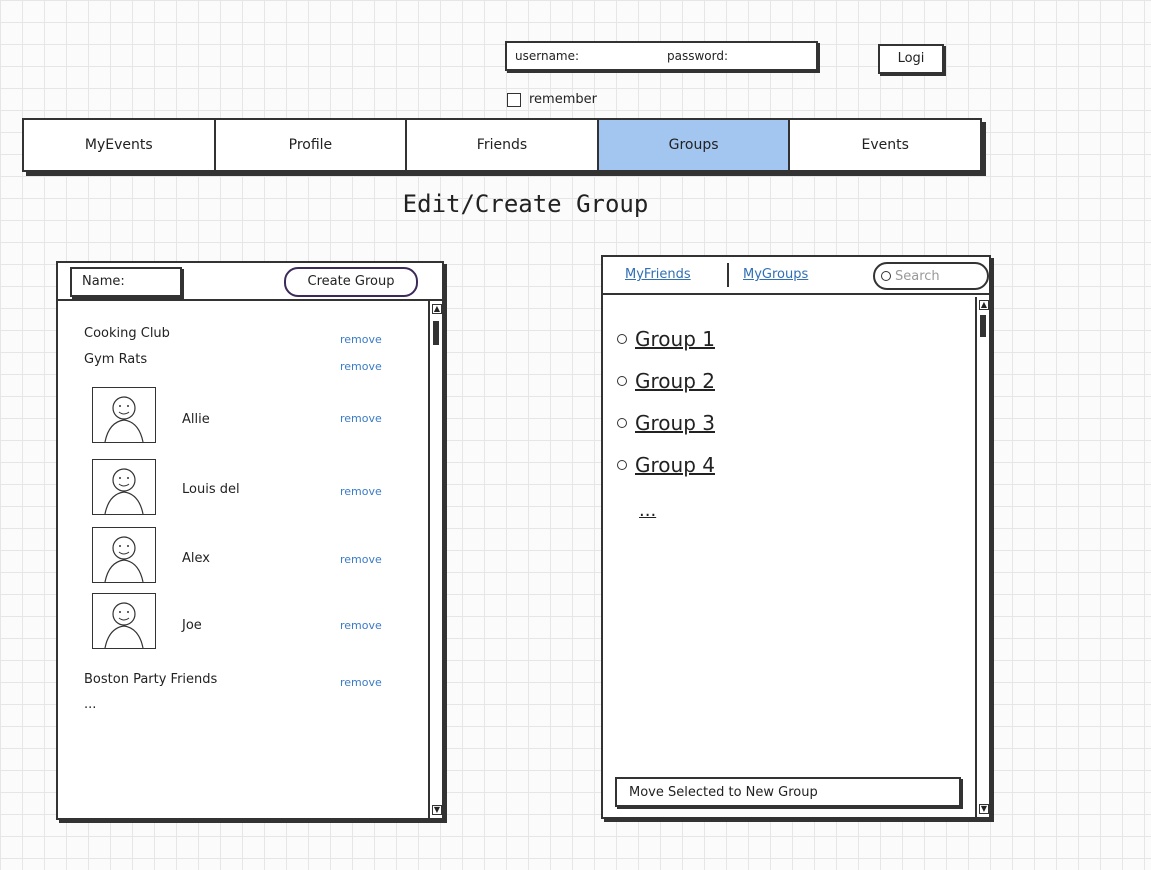 This screenshot has width=1151, height=870. I want to click on list-item: Joe, so click(192, 625).